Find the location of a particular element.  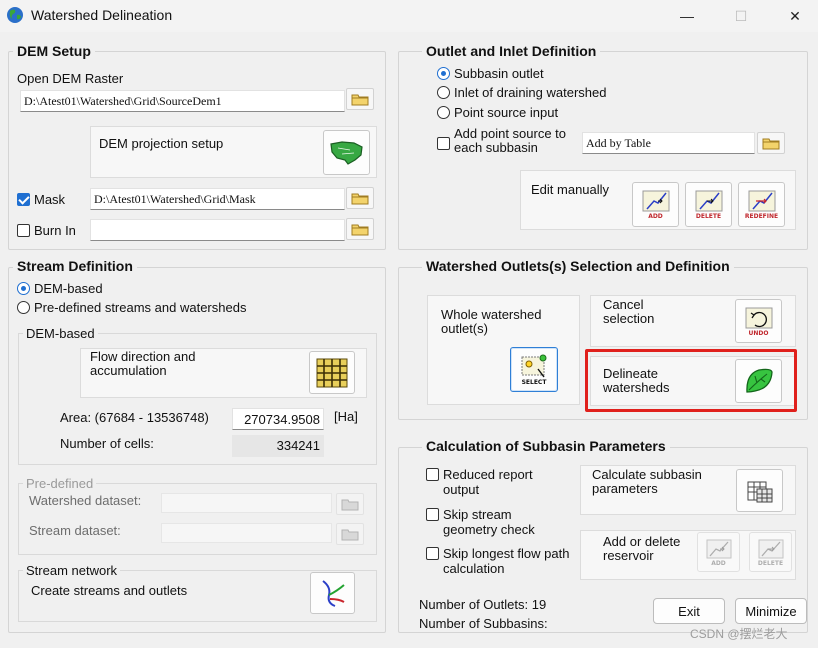

edit-manually-label: Edit manually is located at coordinates (570, 189).